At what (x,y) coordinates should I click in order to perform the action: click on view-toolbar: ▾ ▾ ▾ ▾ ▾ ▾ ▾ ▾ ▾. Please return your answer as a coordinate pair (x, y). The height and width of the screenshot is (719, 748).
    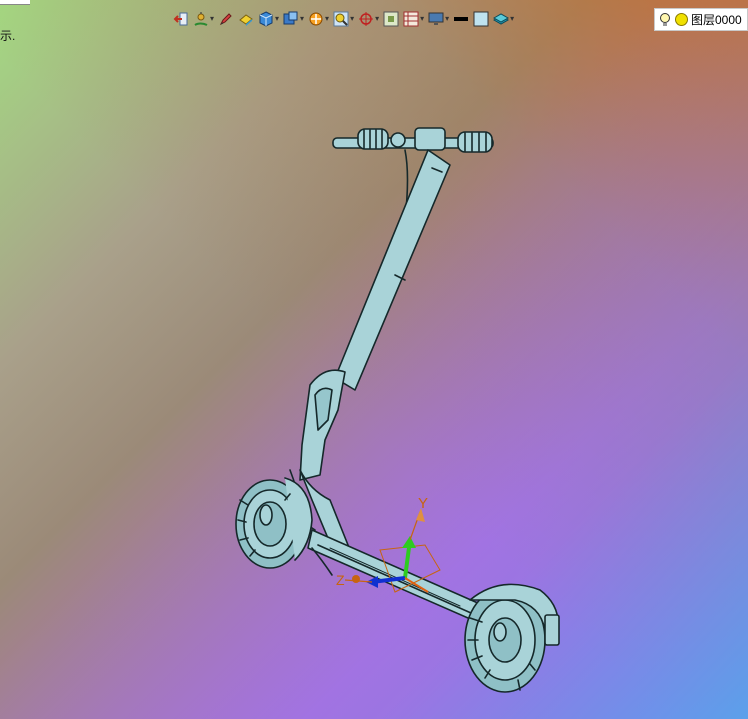
    Looking at the image, I should click on (344, 19).